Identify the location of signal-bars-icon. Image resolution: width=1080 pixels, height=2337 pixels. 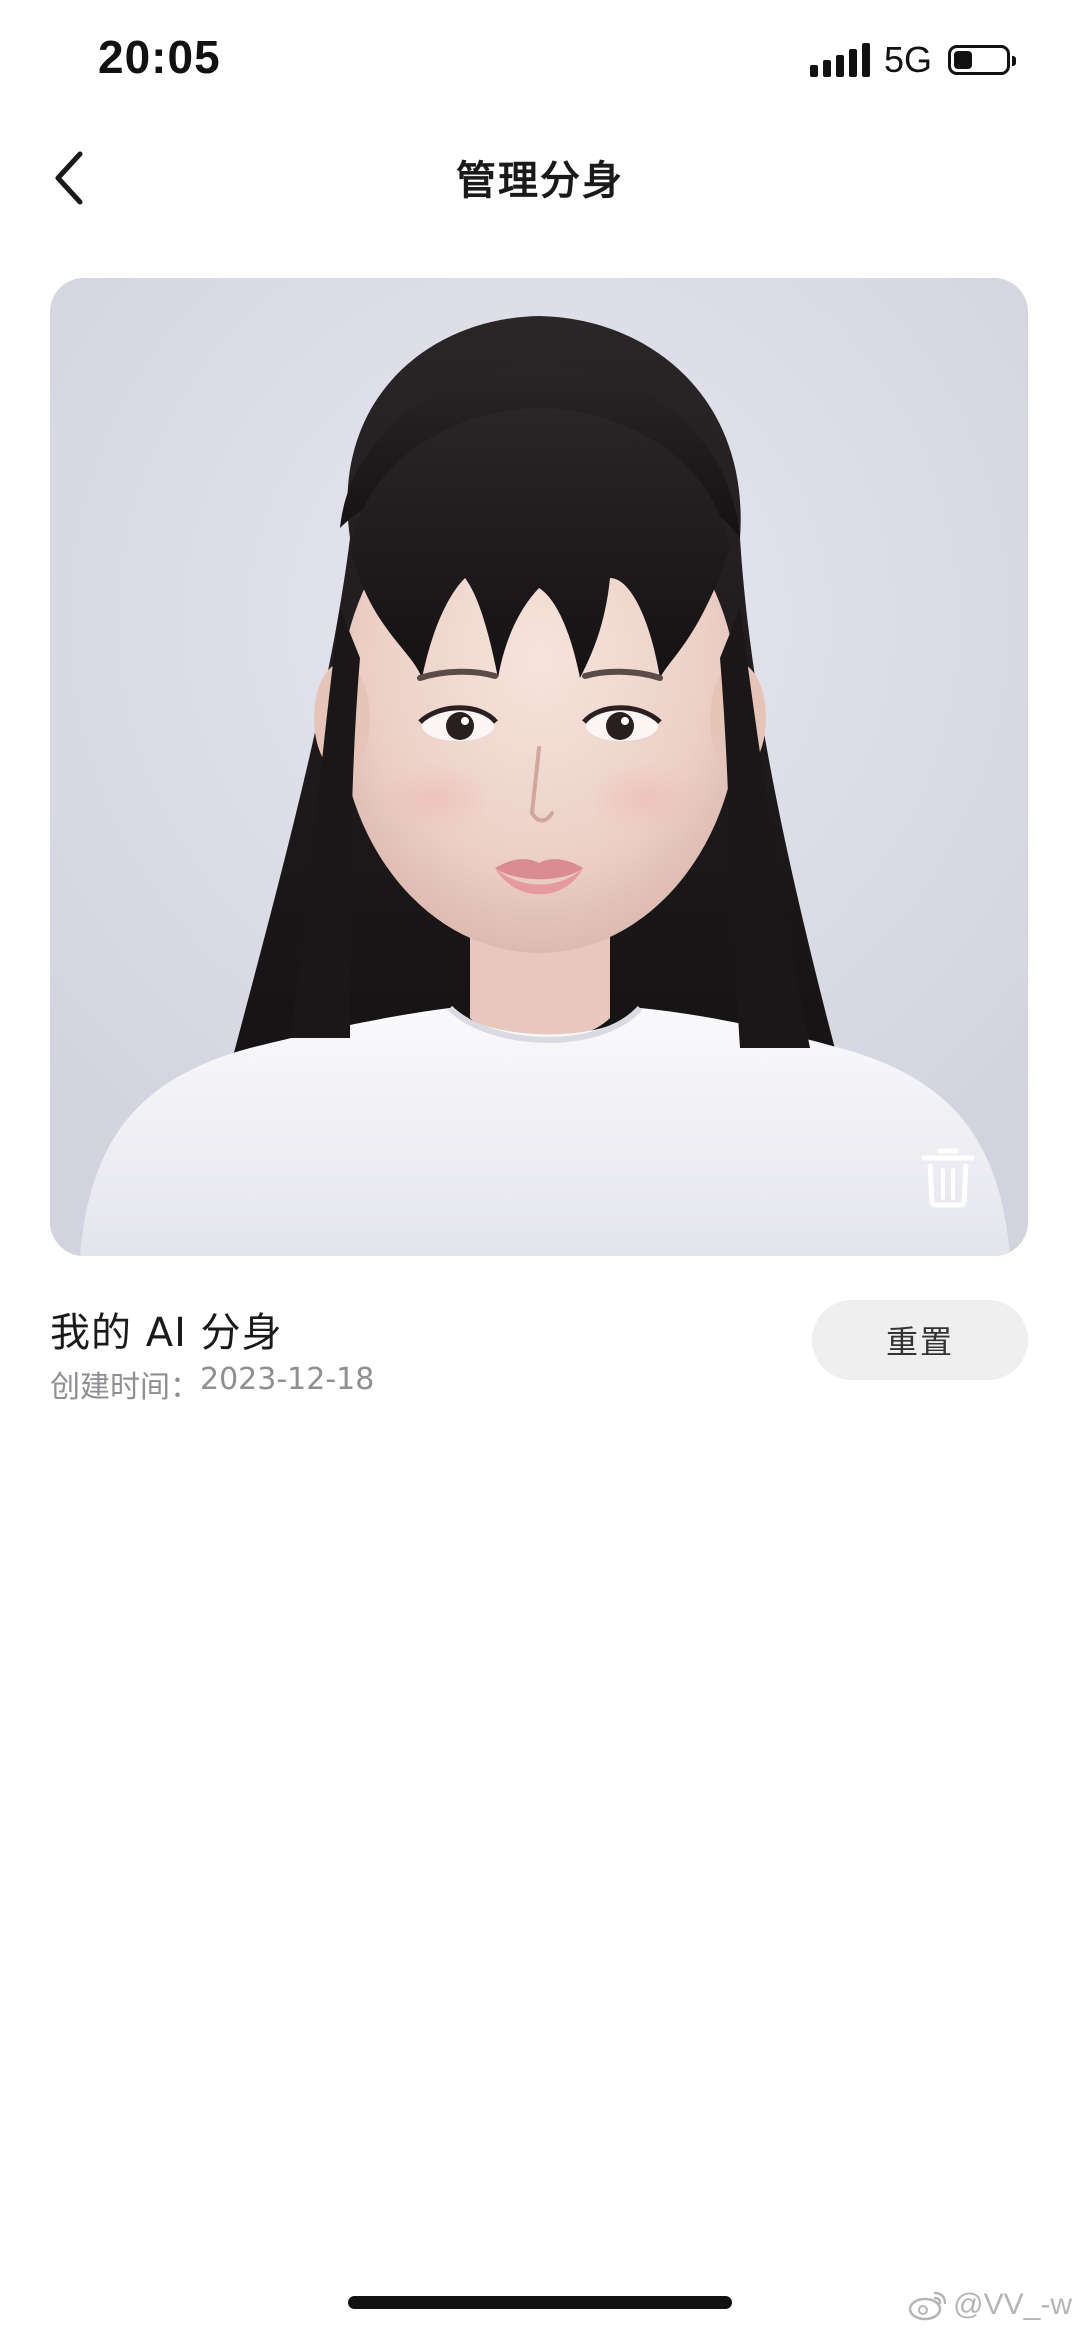
(839, 60).